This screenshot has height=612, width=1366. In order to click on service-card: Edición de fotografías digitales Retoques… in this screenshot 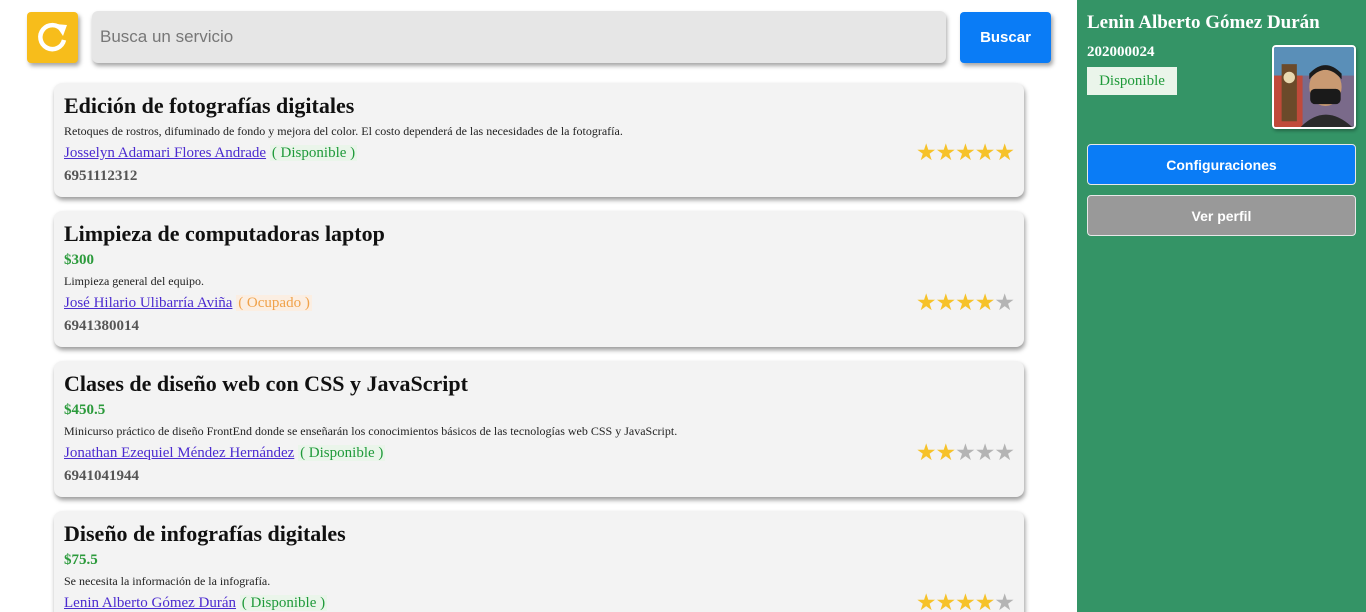, I will do `click(539, 140)`.